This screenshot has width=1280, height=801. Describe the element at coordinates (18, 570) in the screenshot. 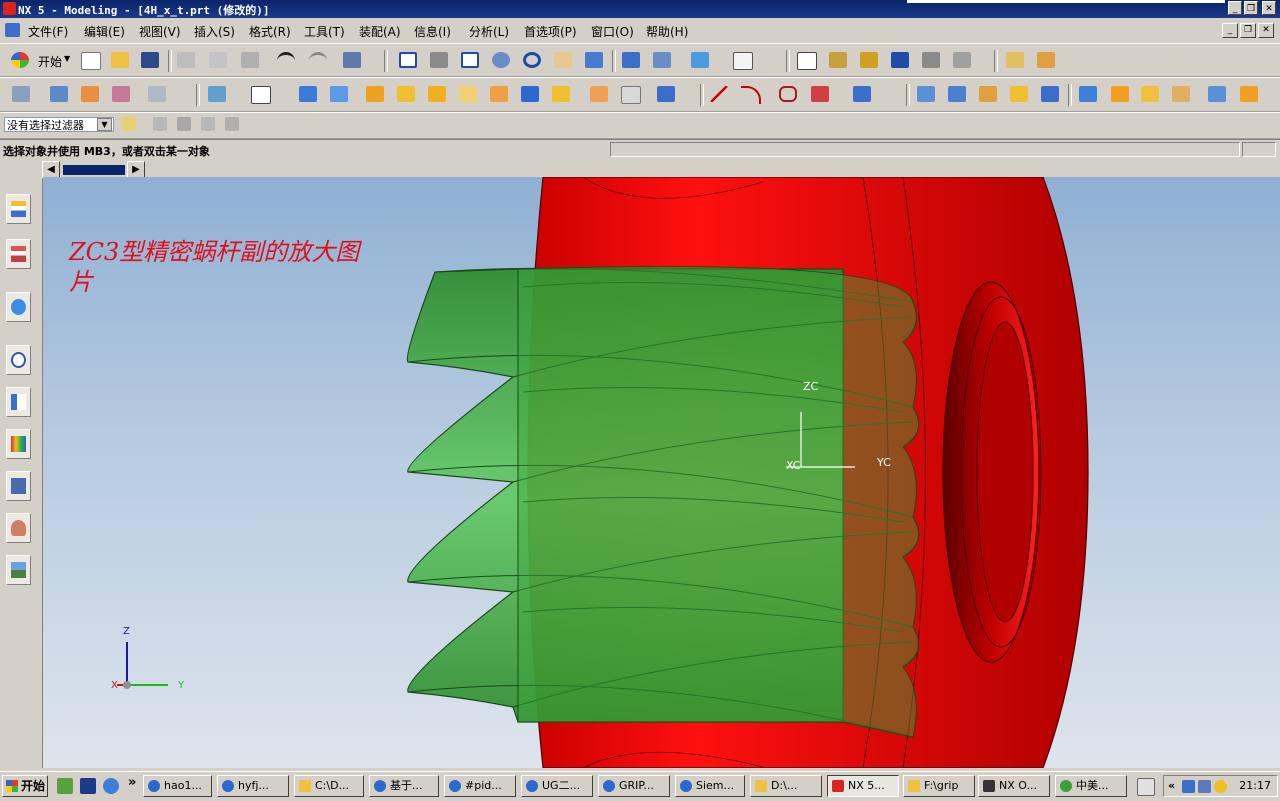

I see `system-scenes-tab` at that location.